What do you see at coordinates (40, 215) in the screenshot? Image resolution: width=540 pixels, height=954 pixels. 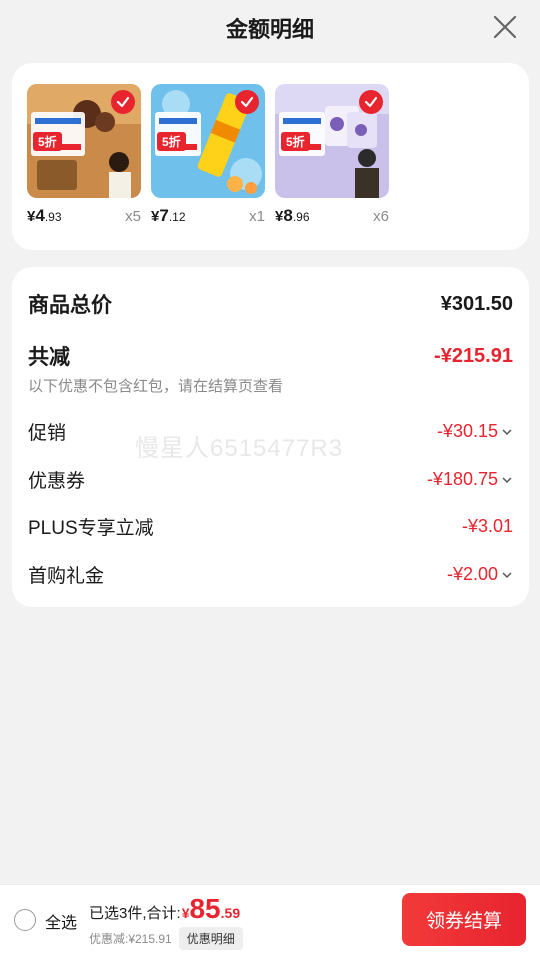 I see `price-int: 4` at bounding box center [40, 215].